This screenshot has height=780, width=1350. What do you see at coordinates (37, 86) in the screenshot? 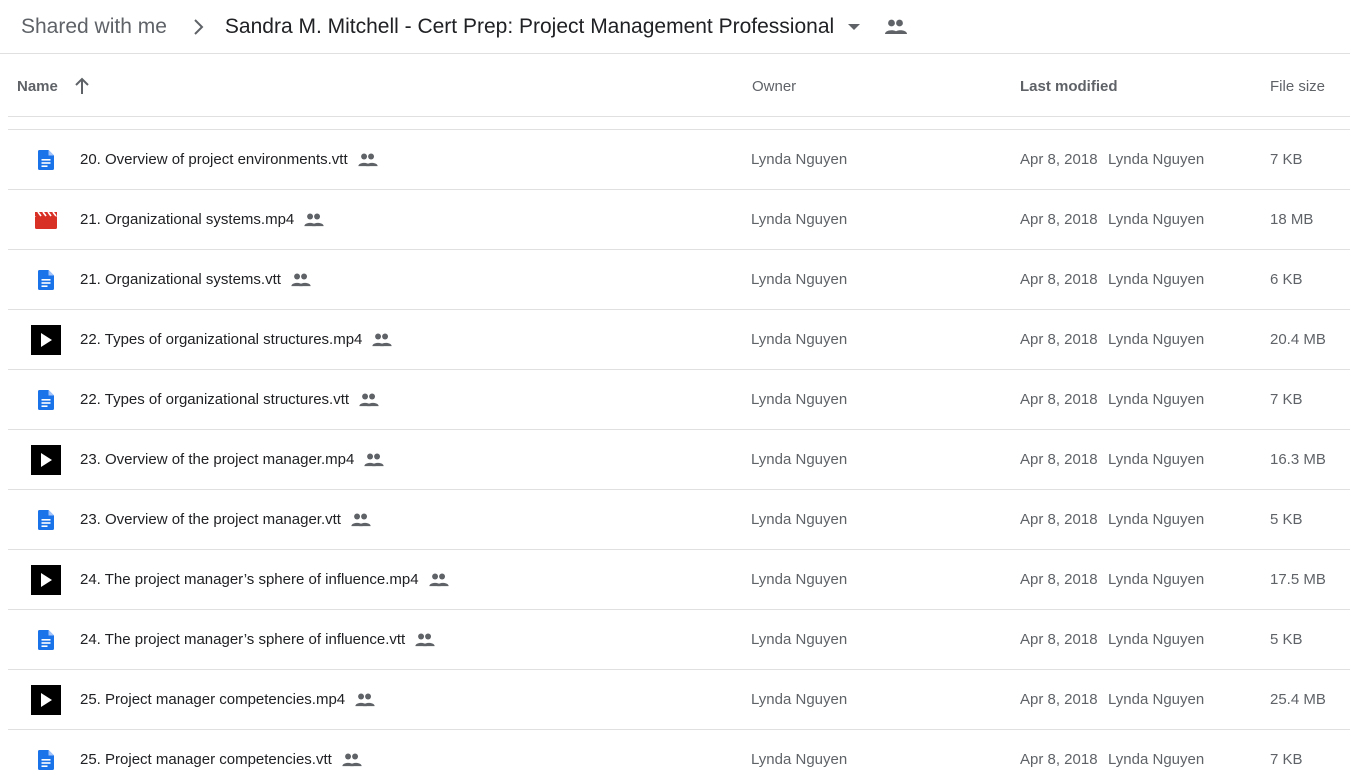
I see `column-header-name-label: Name` at bounding box center [37, 86].